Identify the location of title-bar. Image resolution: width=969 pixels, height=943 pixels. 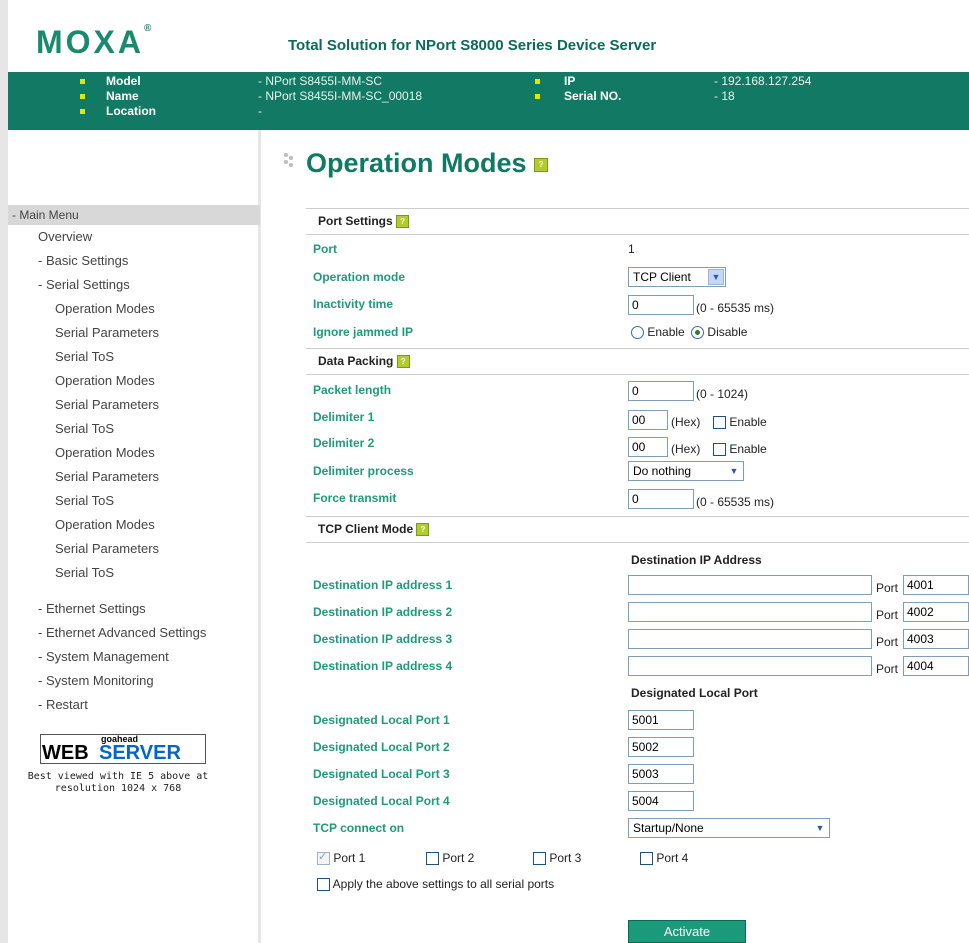
(614, 36).